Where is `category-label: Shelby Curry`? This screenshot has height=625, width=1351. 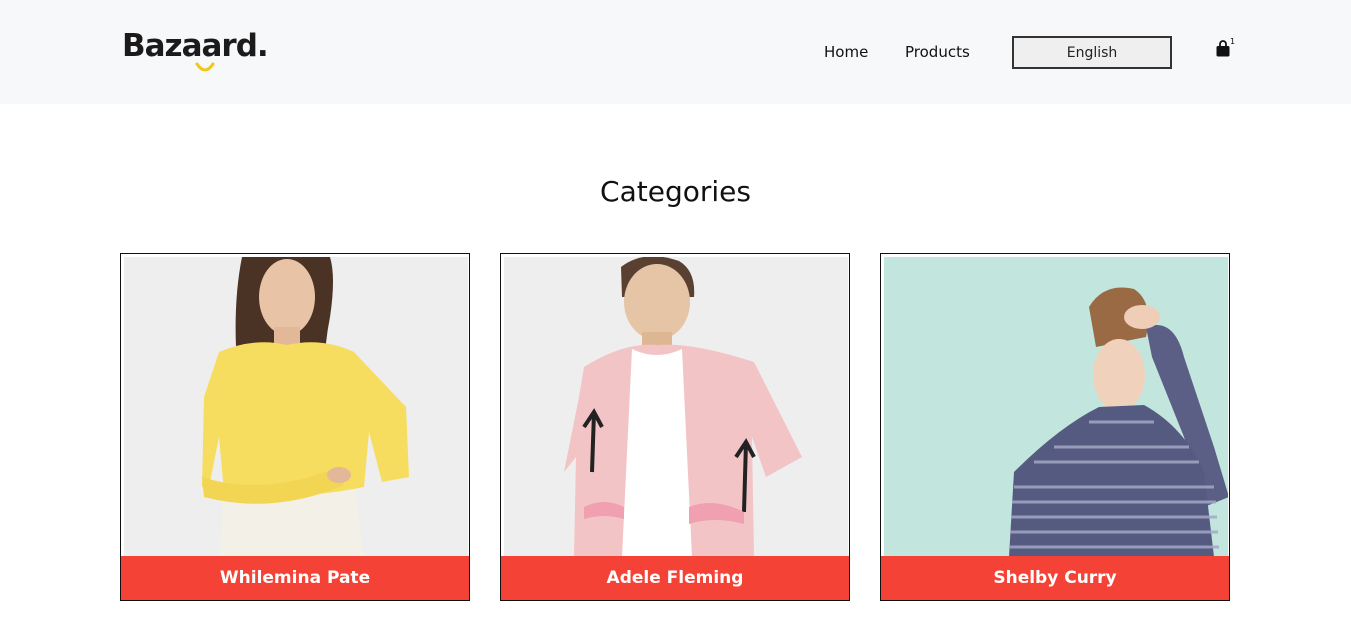
category-label: Shelby Curry is located at coordinates (1055, 578).